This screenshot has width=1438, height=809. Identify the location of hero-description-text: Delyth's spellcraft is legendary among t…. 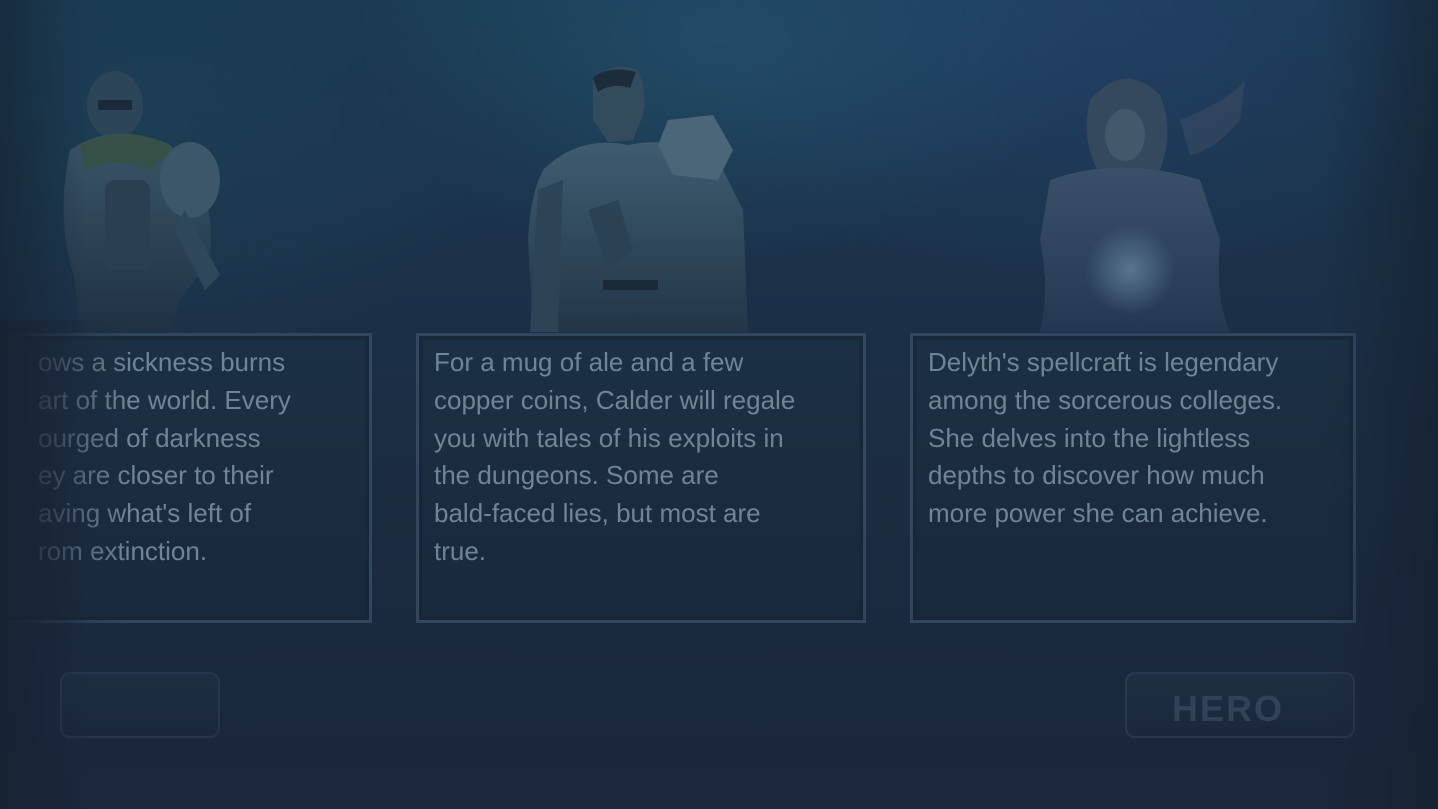
(1105, 438).